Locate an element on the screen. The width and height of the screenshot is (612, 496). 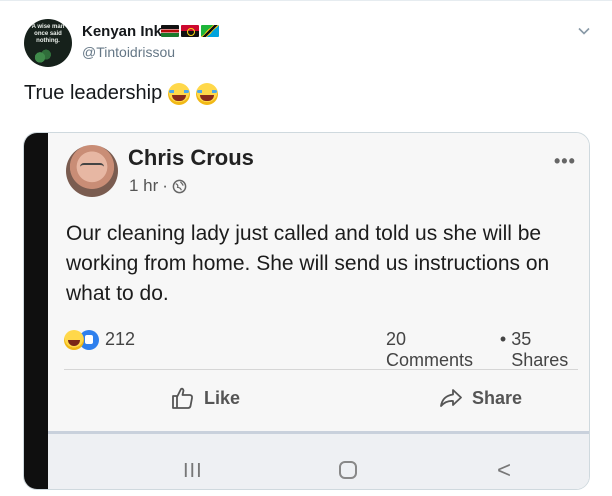
fb-post-time: 1 hr · is located at coordinates (158, 186).